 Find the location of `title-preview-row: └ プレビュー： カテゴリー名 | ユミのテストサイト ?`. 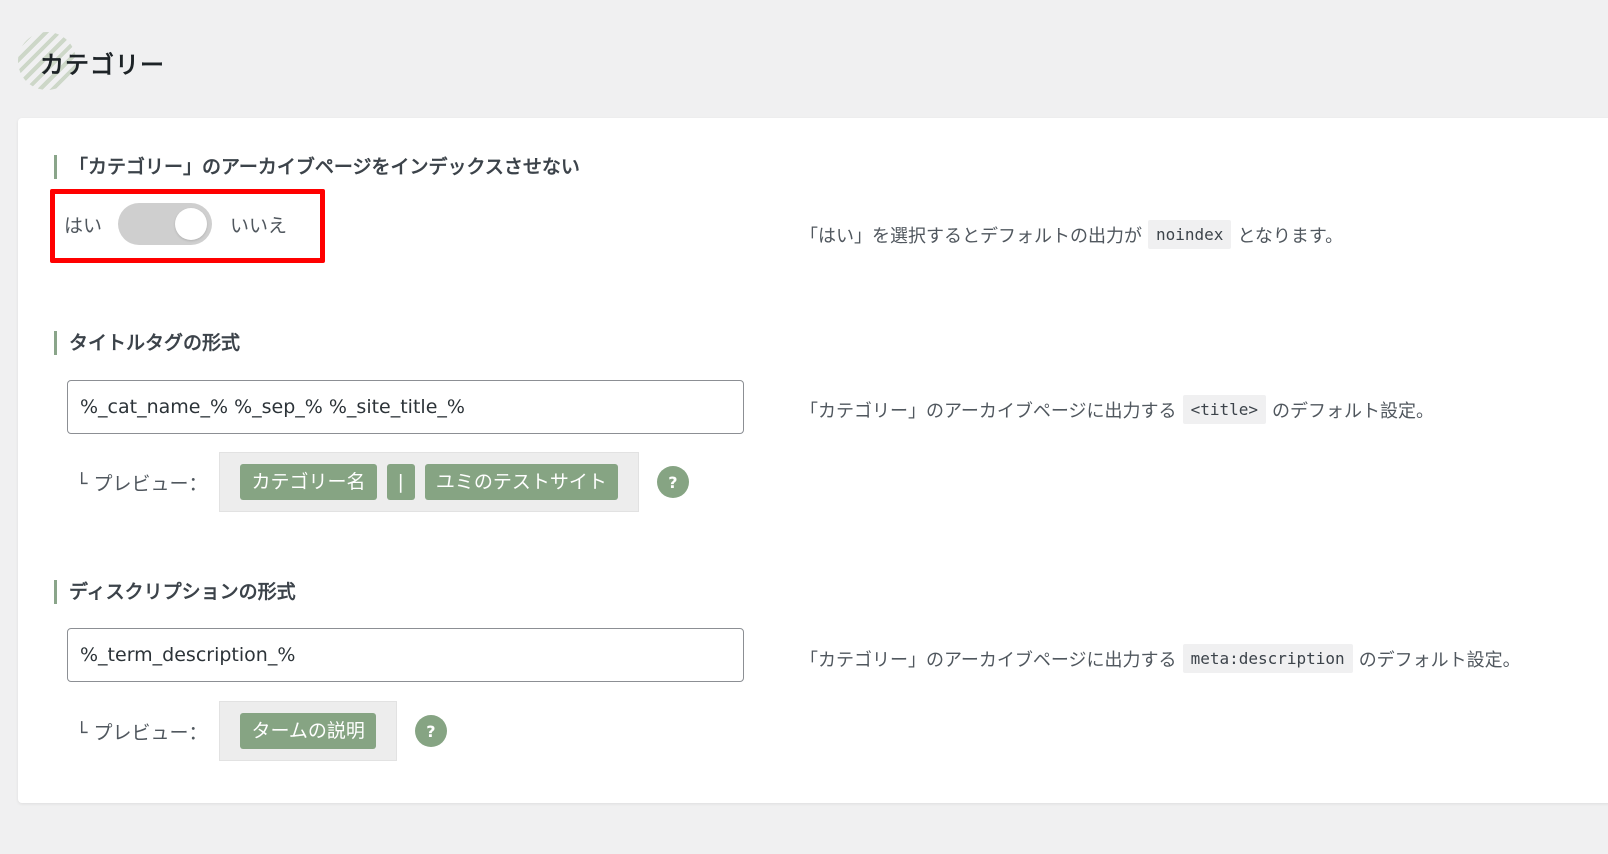

title-preview-row: └ プレビュー： カテゴリー名 | ユミのテストサイト ? is located at coordinates (382, 482).